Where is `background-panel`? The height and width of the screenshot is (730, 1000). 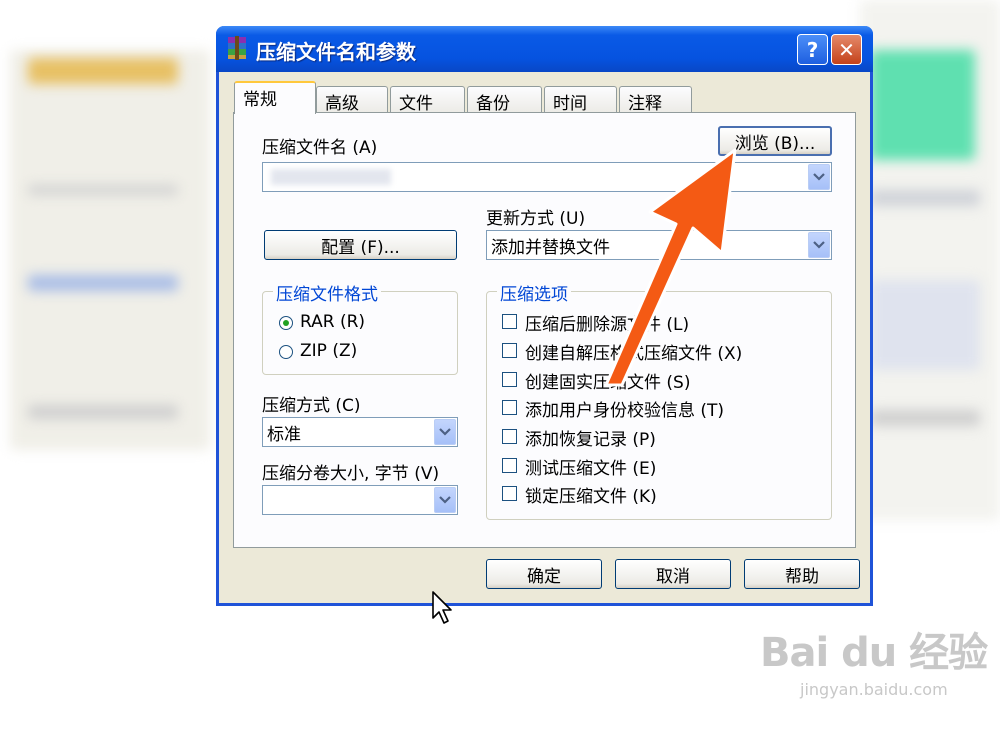 background-panel is located at coordinates (925, 325).